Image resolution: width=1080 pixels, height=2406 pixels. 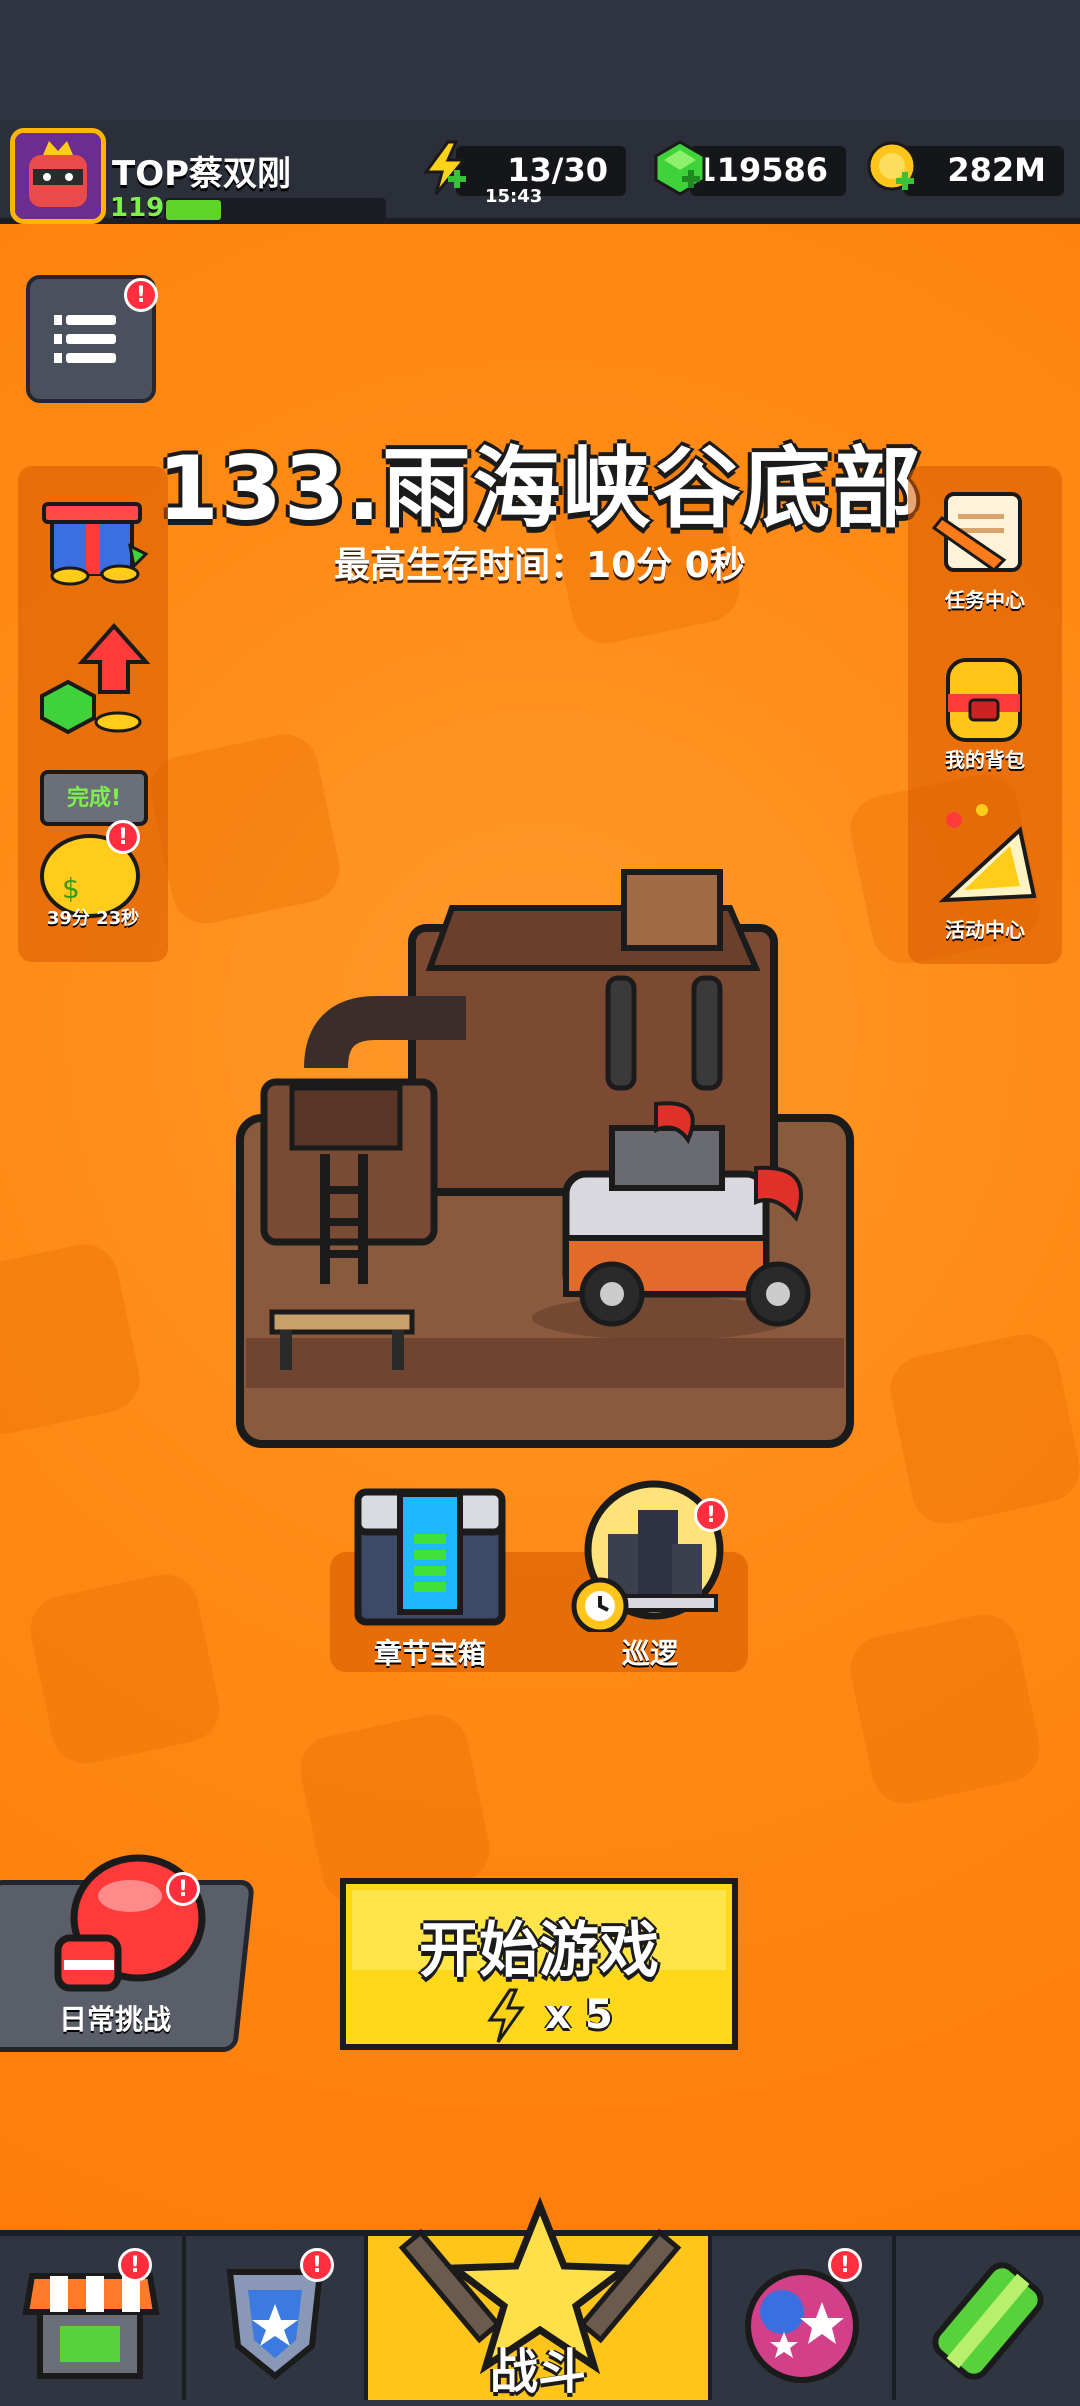 What do you see at coordinates (984, 856) in the screenshot?
I see `party-horn-icon` at bounding box center [984, 856].